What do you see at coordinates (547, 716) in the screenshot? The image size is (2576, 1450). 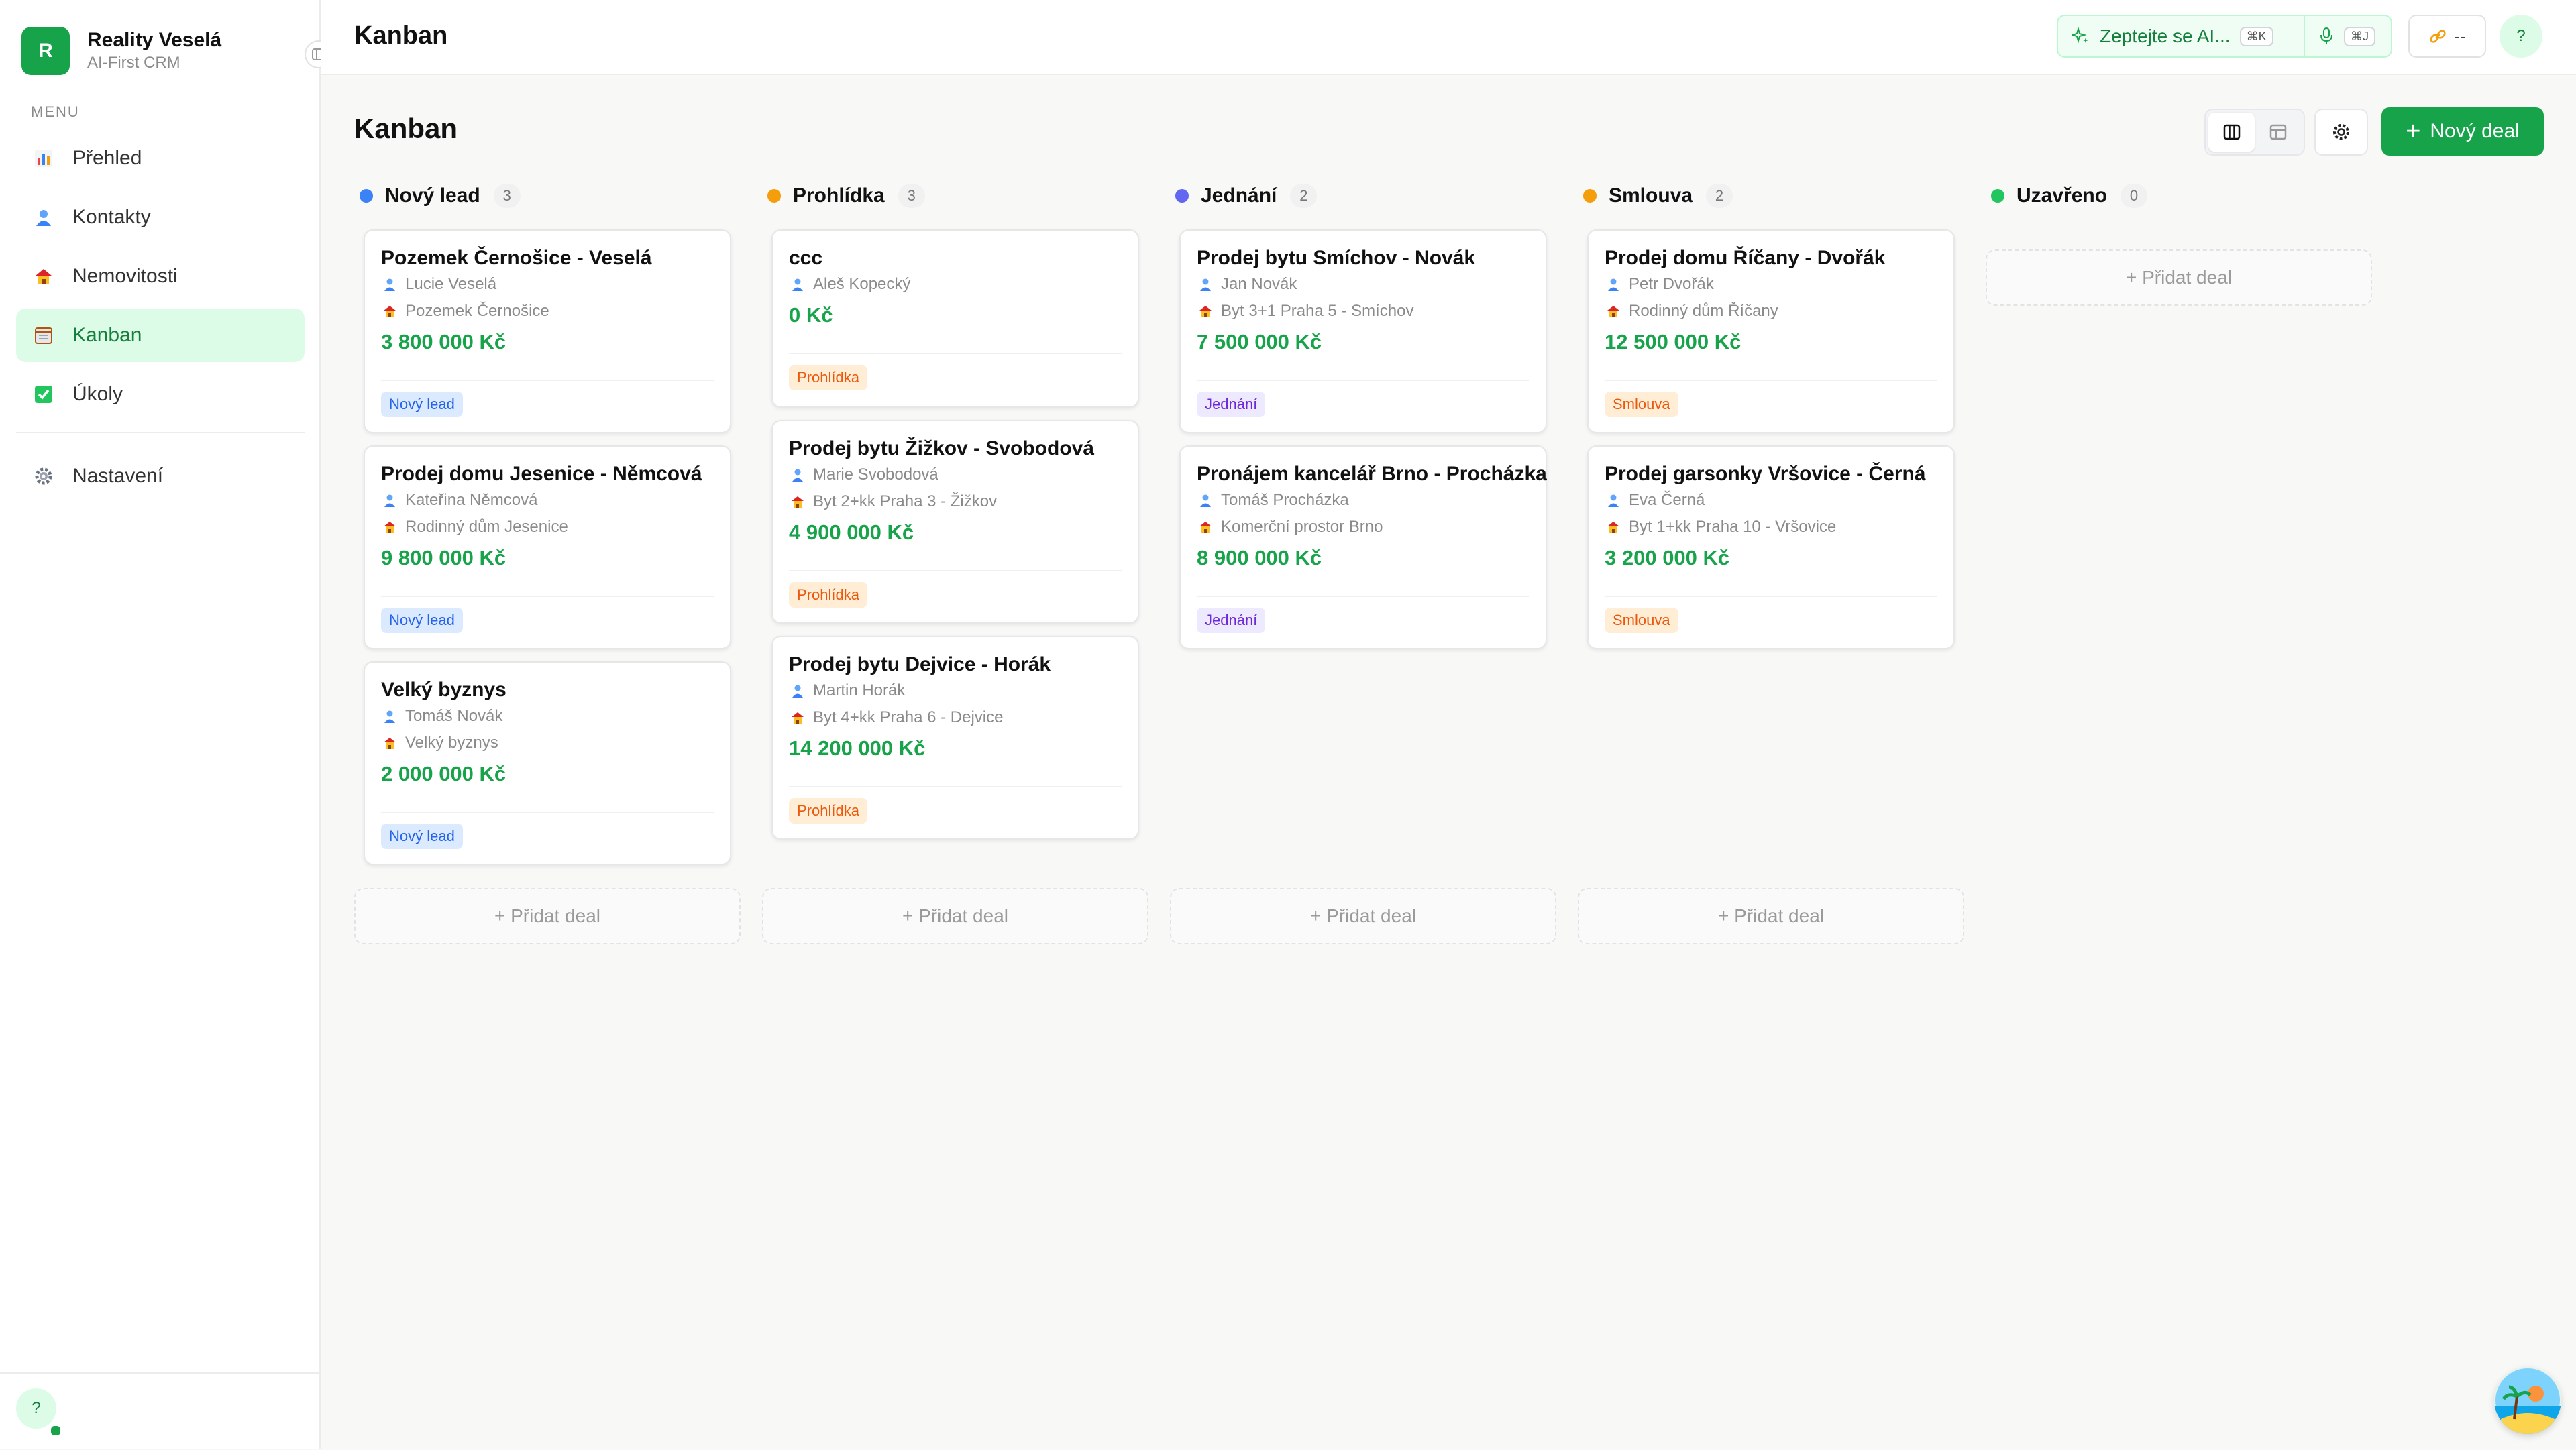 I see `deal-contact: Tomáš Novák` at bounding box center [547, 716].